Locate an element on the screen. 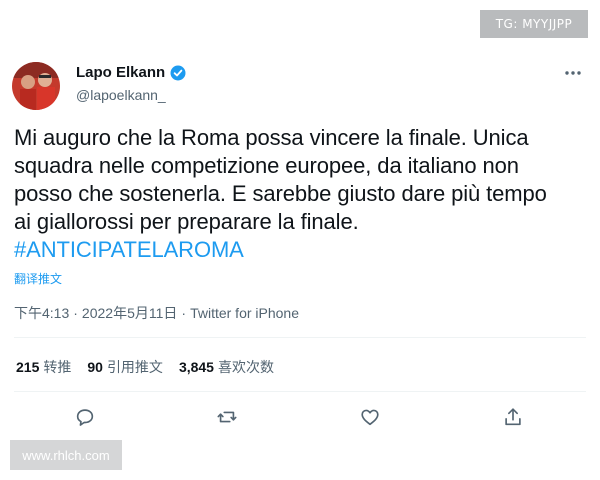 The height and width of the screenshot is (480, 600). verified-badge-icon is located at coordinates (178, 73).